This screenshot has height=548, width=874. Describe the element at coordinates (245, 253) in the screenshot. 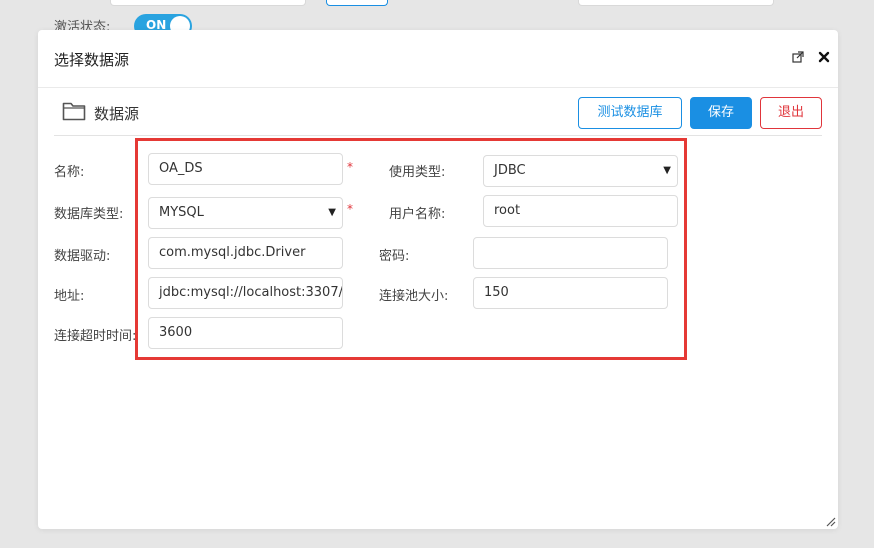

I see `driver-input: com.mysql.jdbc.Driver` at that location.